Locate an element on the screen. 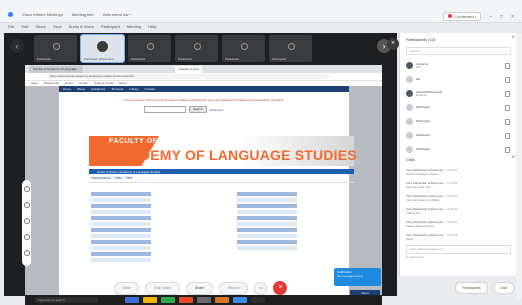 This screenshot has height=305, width=522. menu-edit: Edit is located at coordinates (24, 26).